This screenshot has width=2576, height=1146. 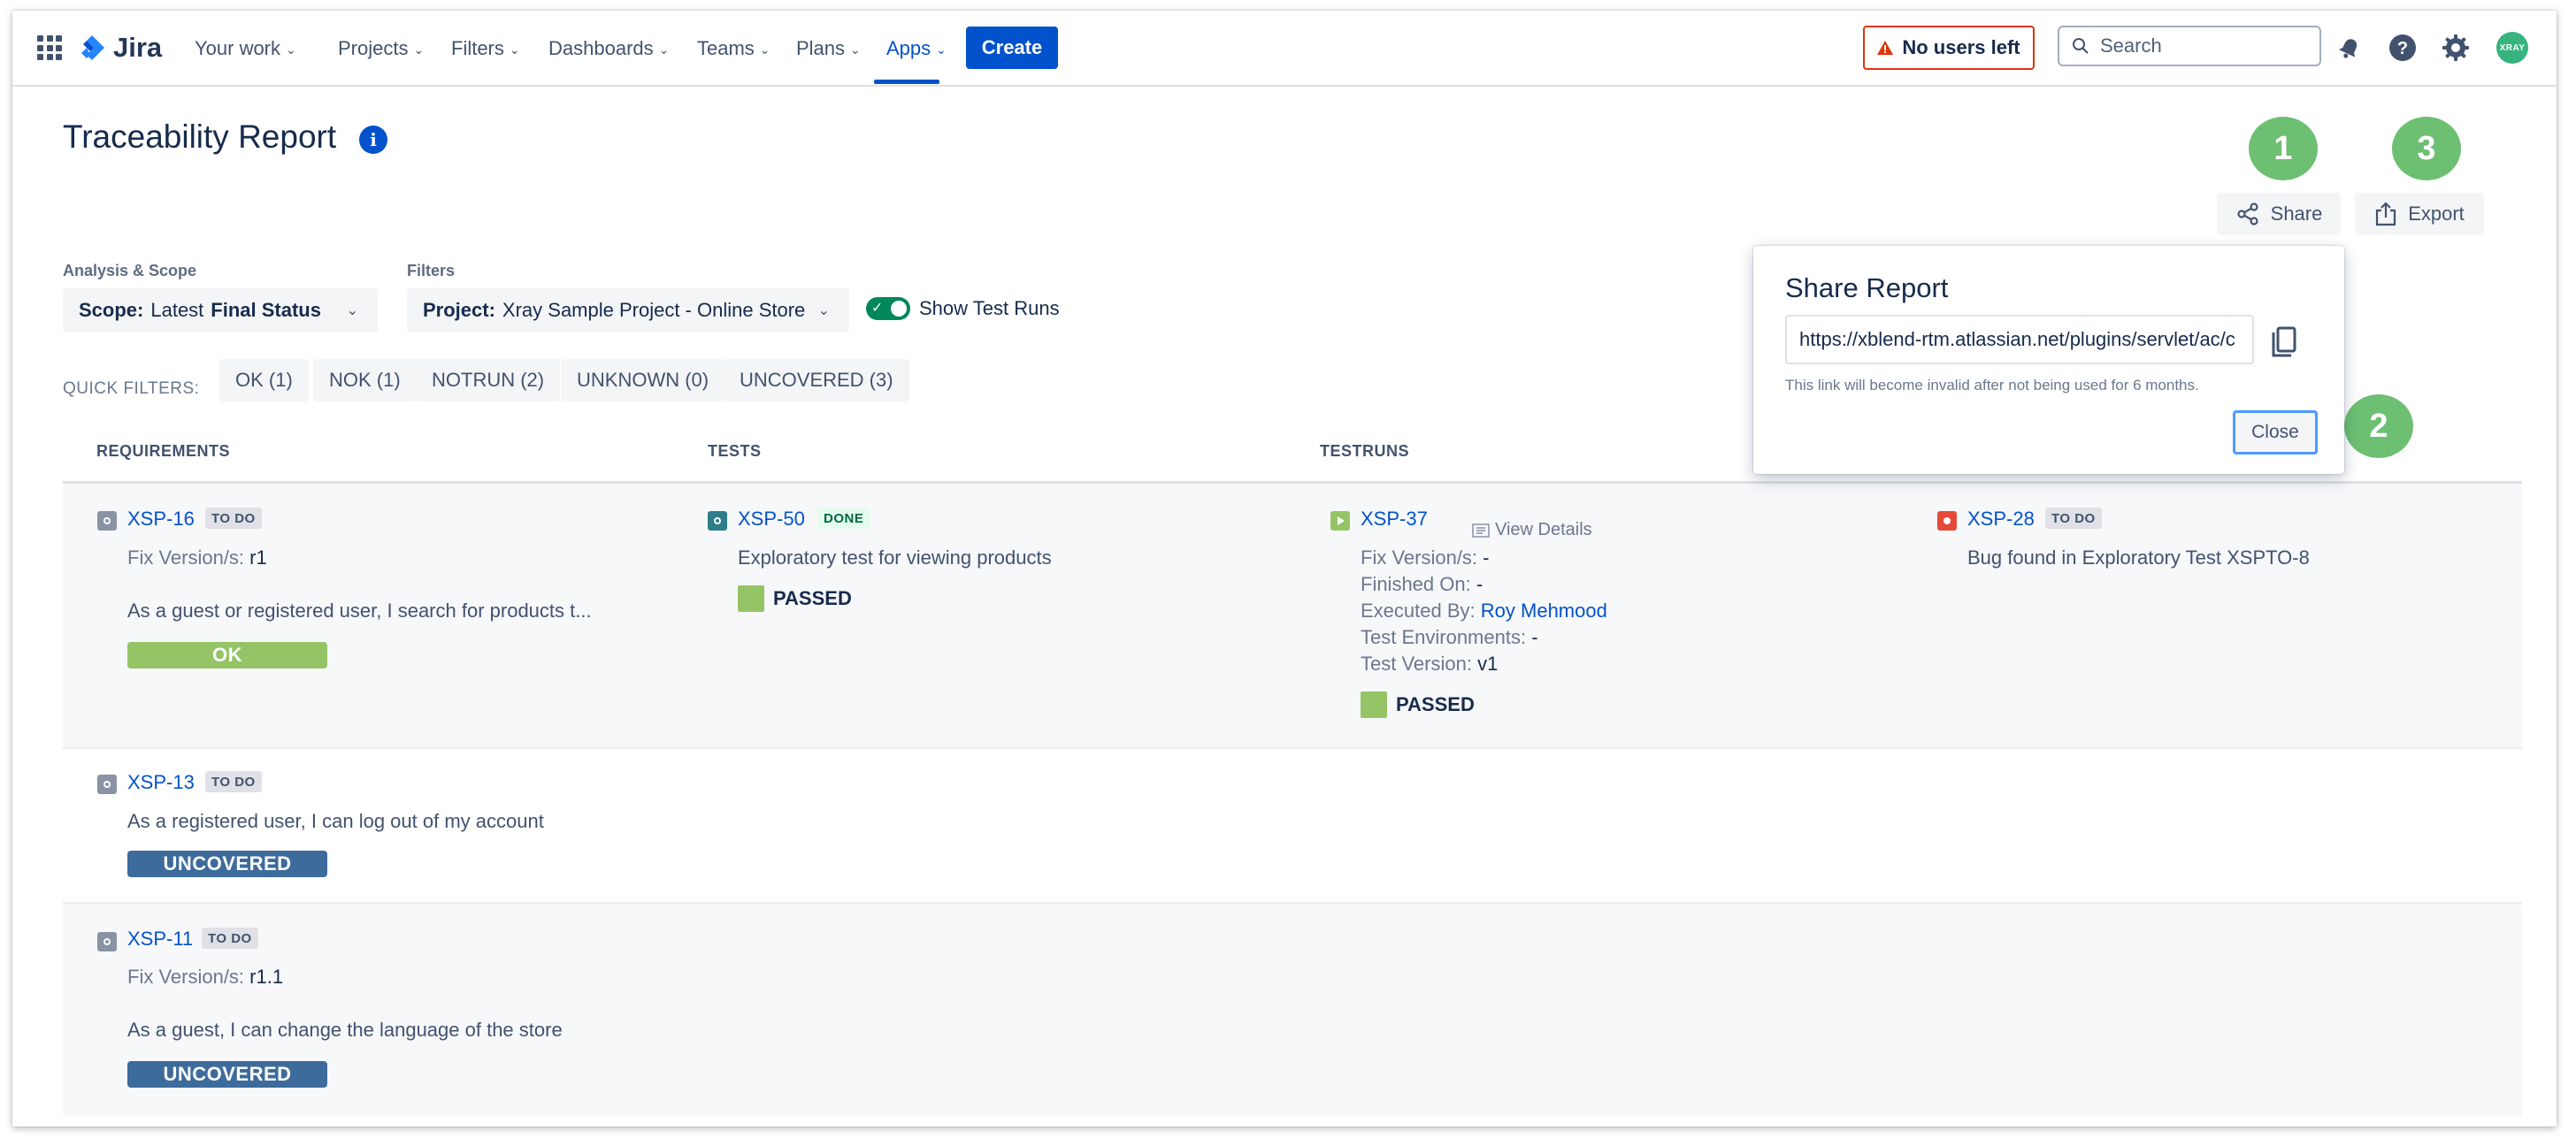 I want to click on field-value: v1, so click(x=1488, y=664).